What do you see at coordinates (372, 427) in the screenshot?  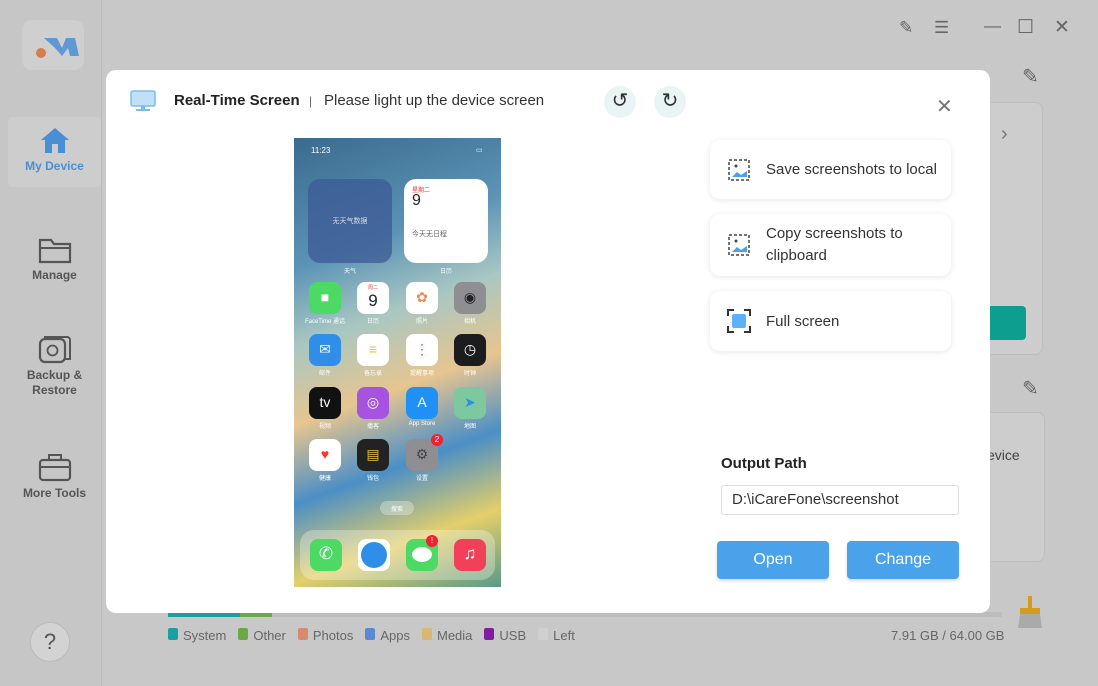 I see `app-label: 播客` at bounding box center [372, 427].